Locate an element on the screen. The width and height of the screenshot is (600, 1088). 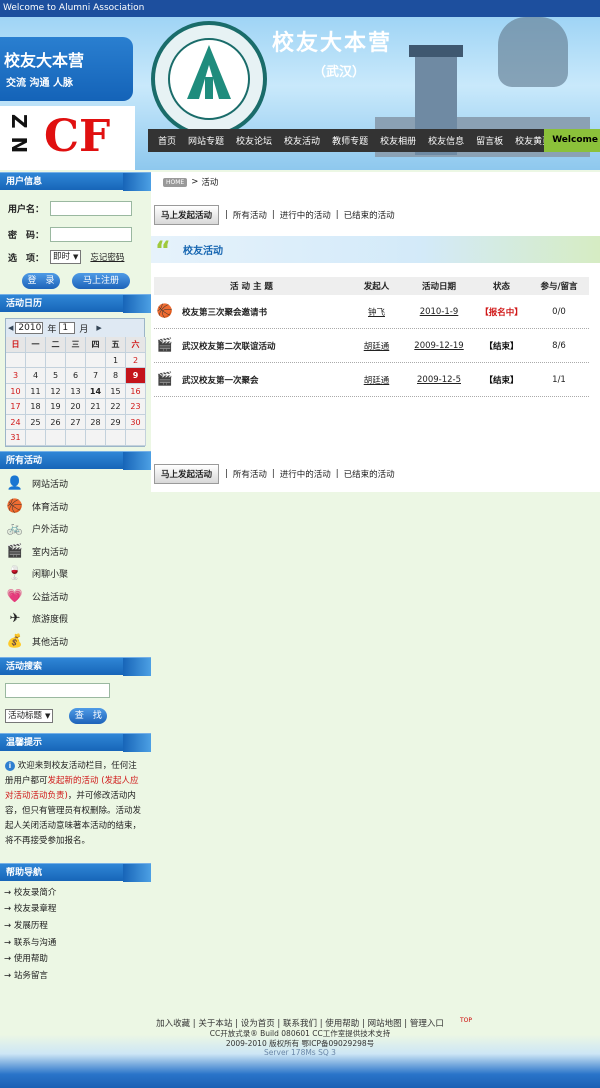
site-logo: ZN CF is located at coordinates (67, 138).